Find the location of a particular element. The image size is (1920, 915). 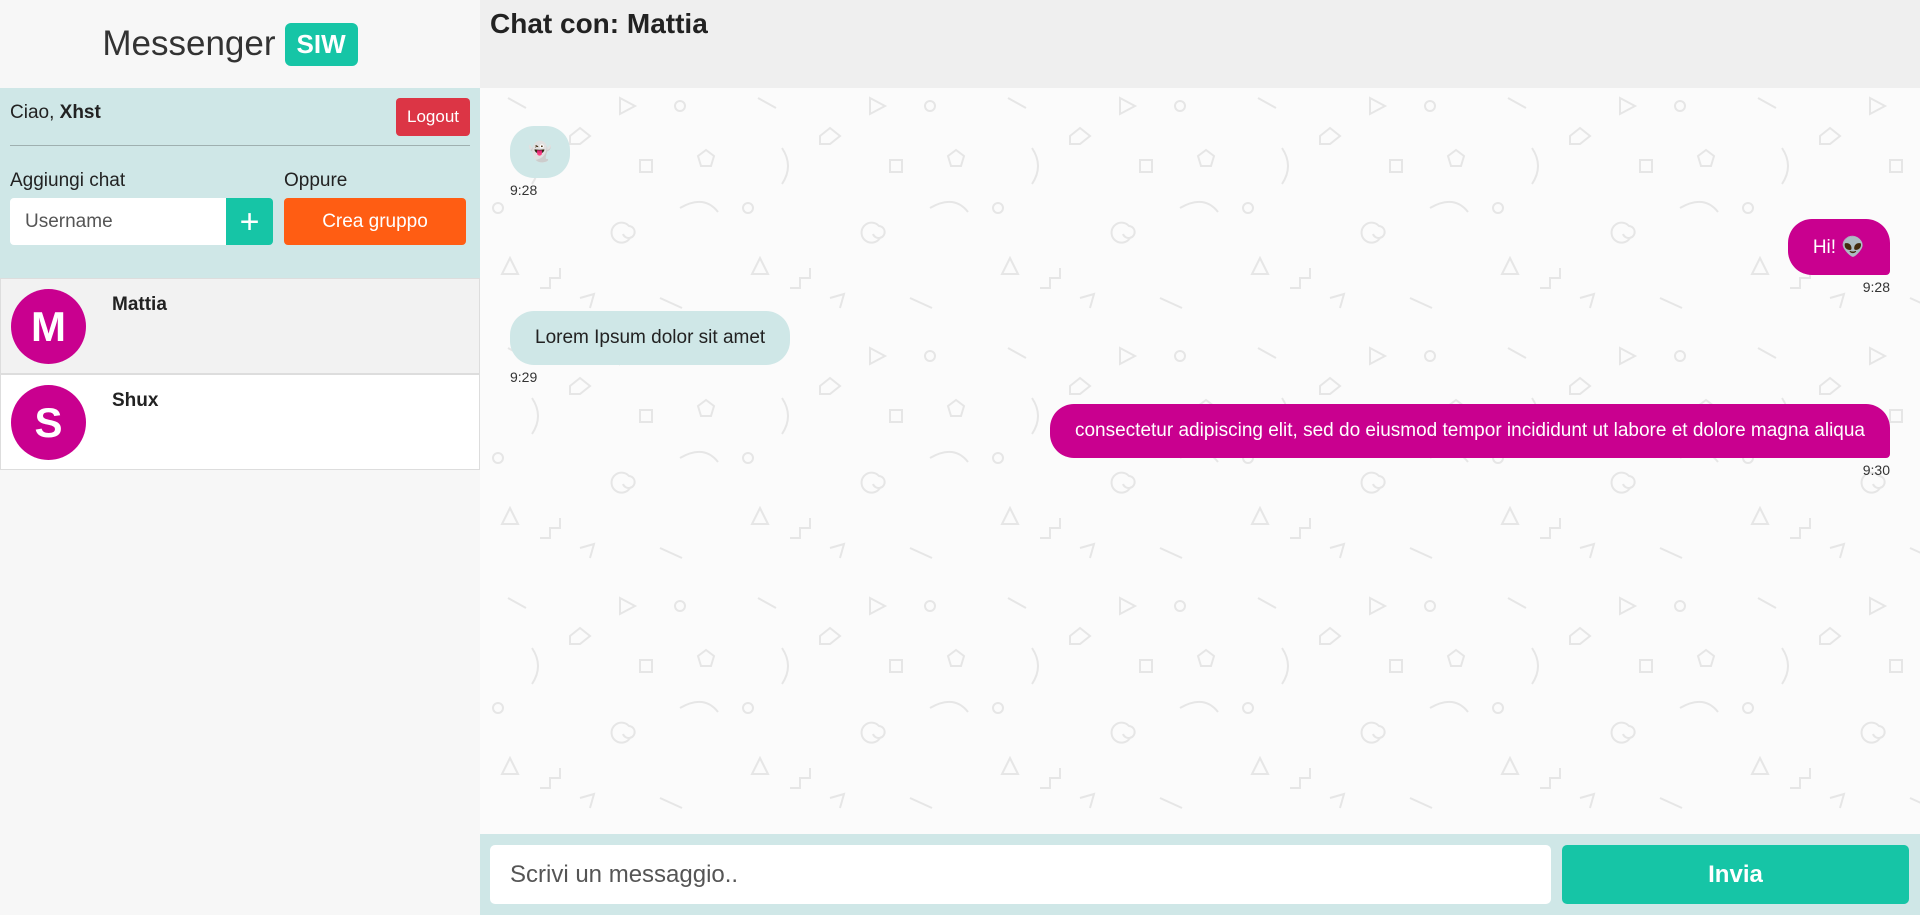

add-chat-section: Aggiungi chat + is located at coordinates (141, 207).